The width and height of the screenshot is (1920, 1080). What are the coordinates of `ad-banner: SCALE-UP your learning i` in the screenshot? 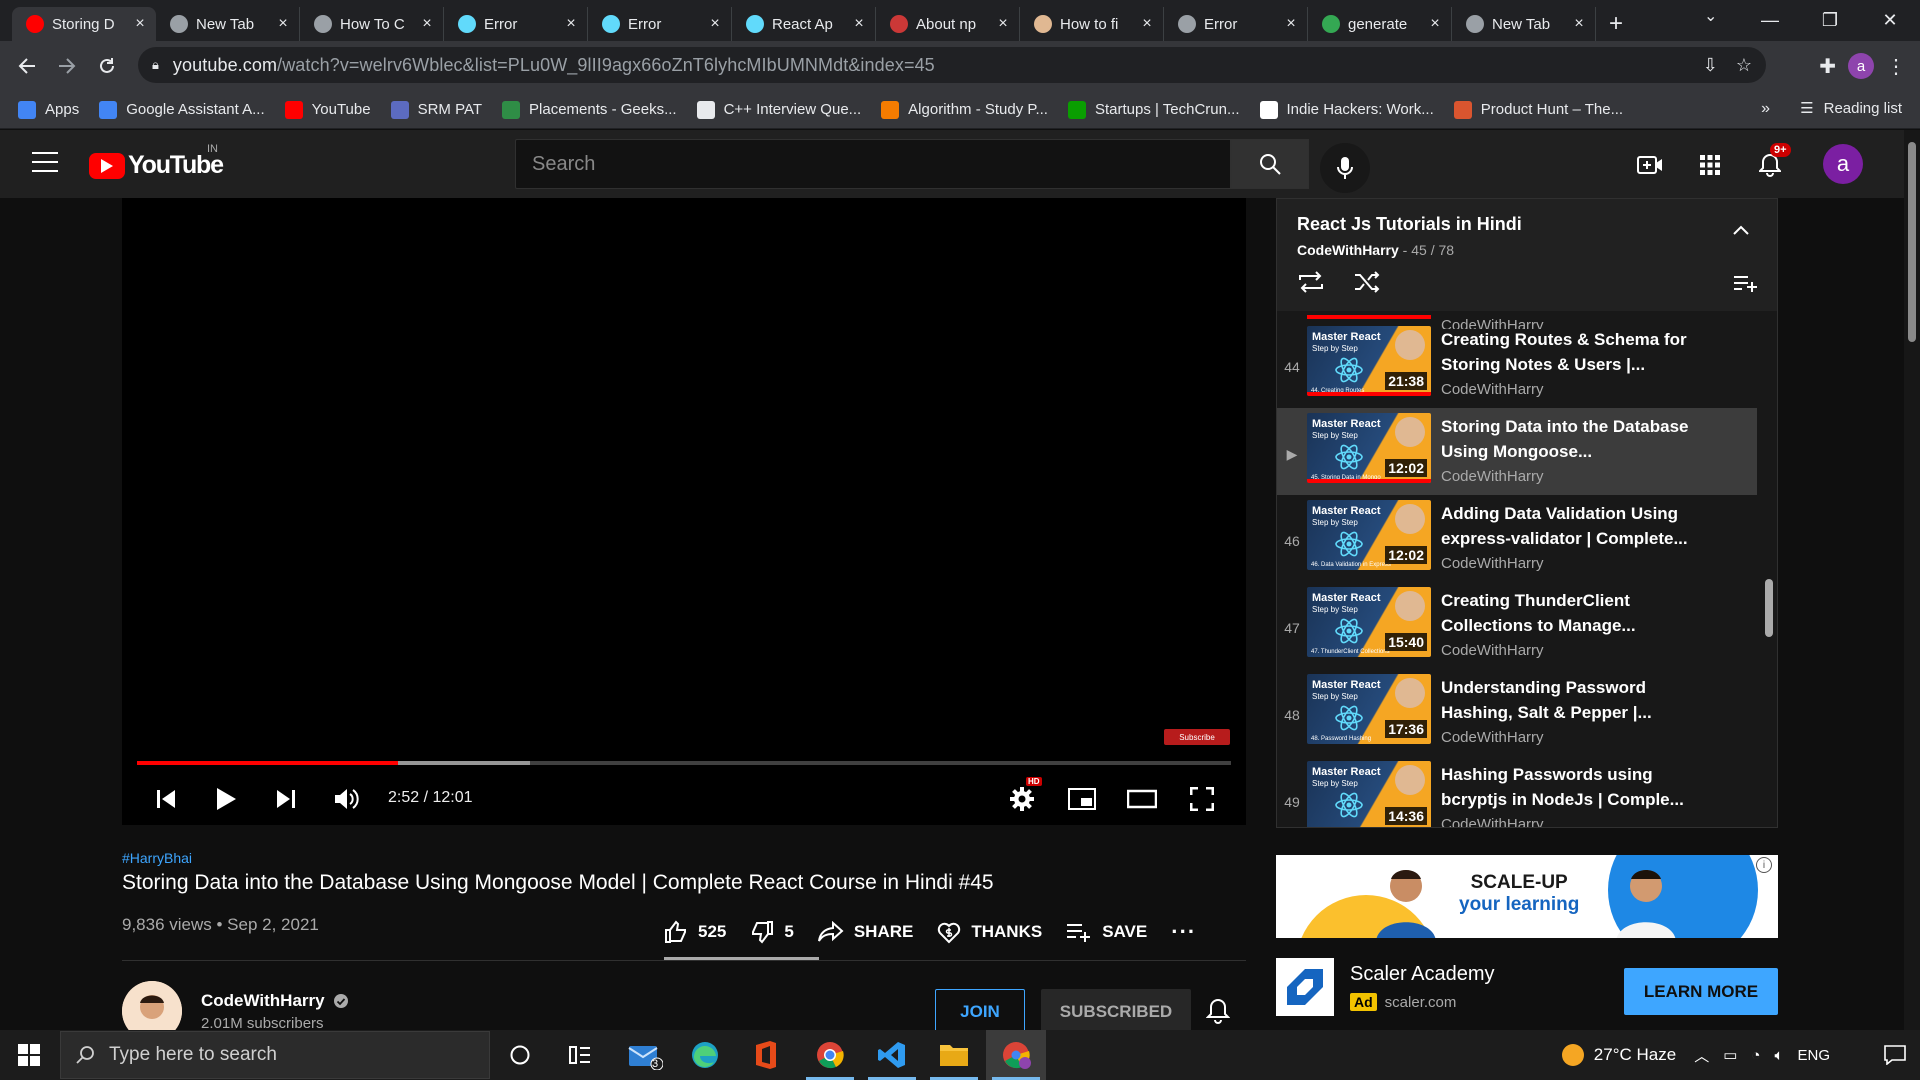 It's located at (1527, 896).